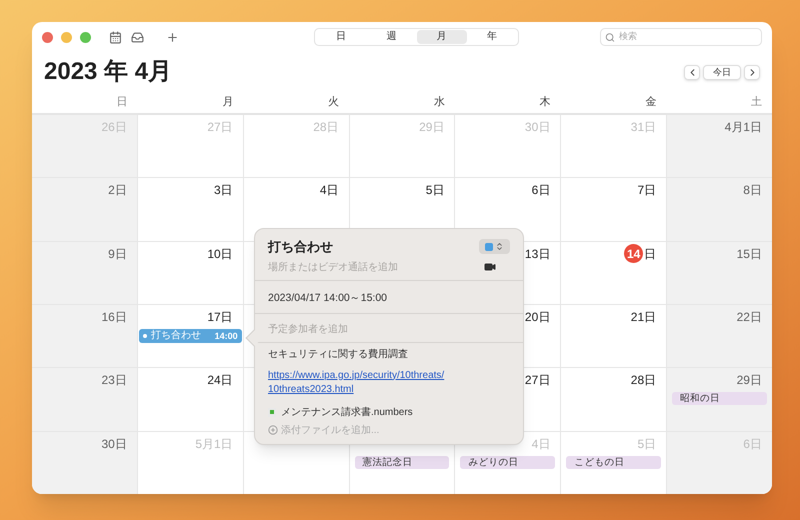 This screenshot has width=800, height=520. Describe the element at coordinates (613, 336) in the screenshot. I see `day-cell: 21日` at that location.